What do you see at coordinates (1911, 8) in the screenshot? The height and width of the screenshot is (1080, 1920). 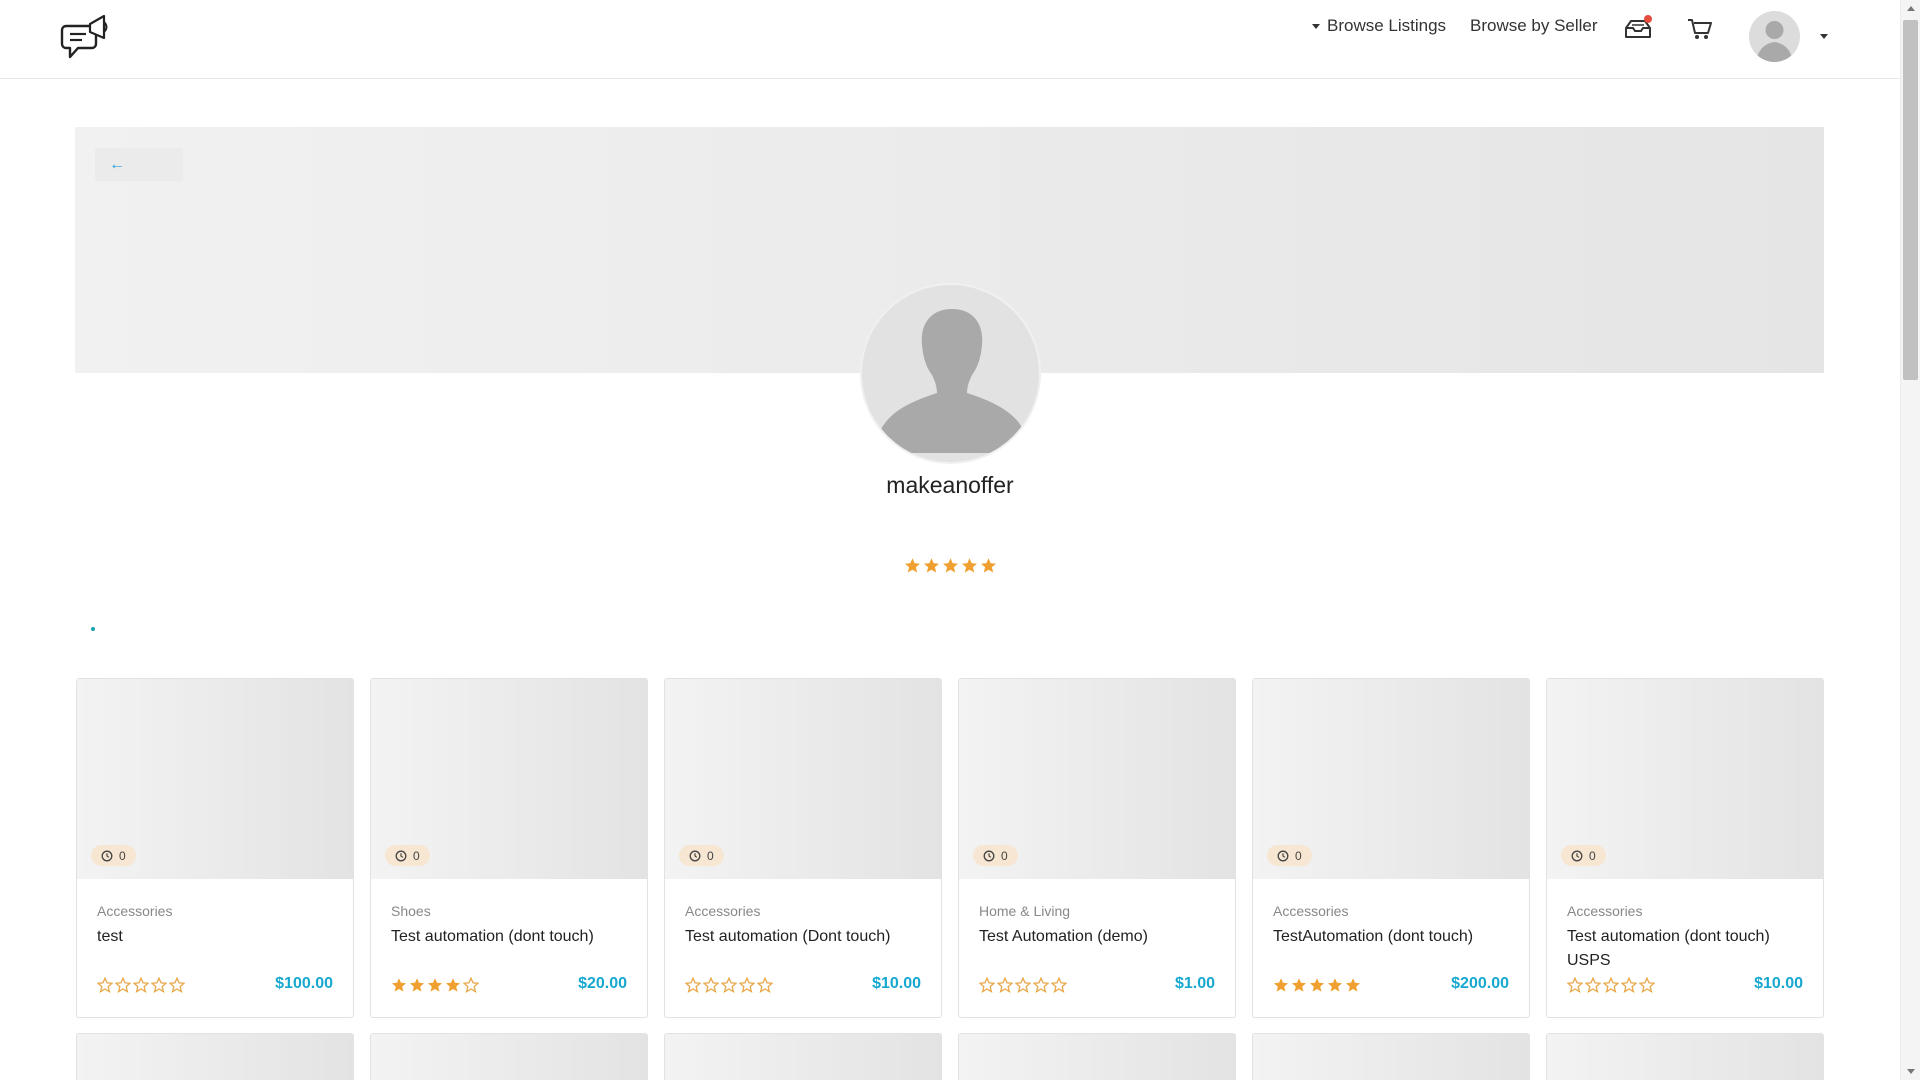 I see `scroll-up-arrow-icon` at bounding box center [1911, 8].